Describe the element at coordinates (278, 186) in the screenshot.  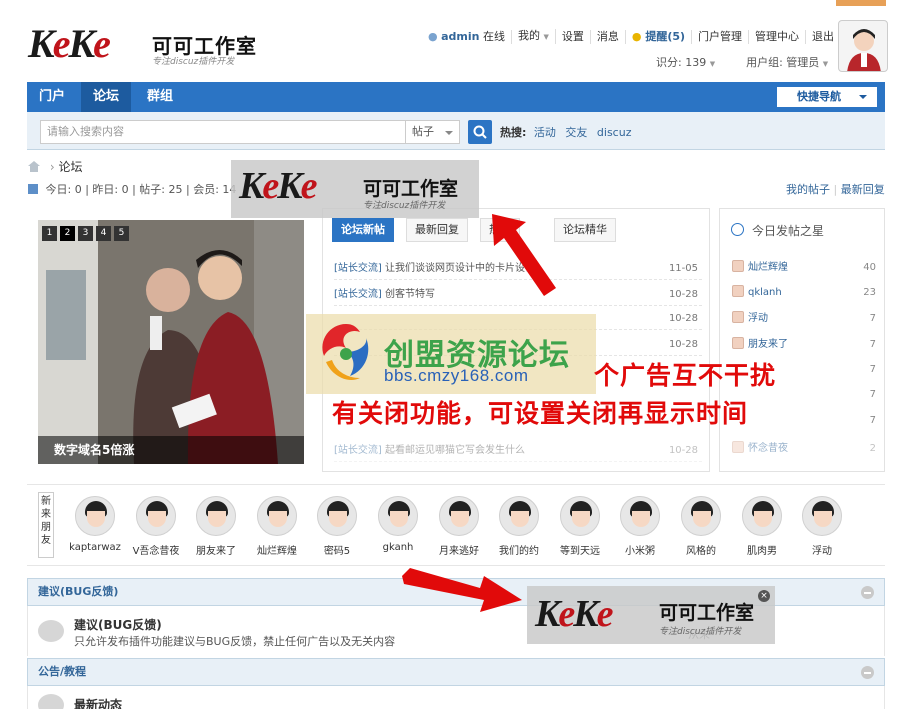
I see `ad-logo: KeKe` at that location.